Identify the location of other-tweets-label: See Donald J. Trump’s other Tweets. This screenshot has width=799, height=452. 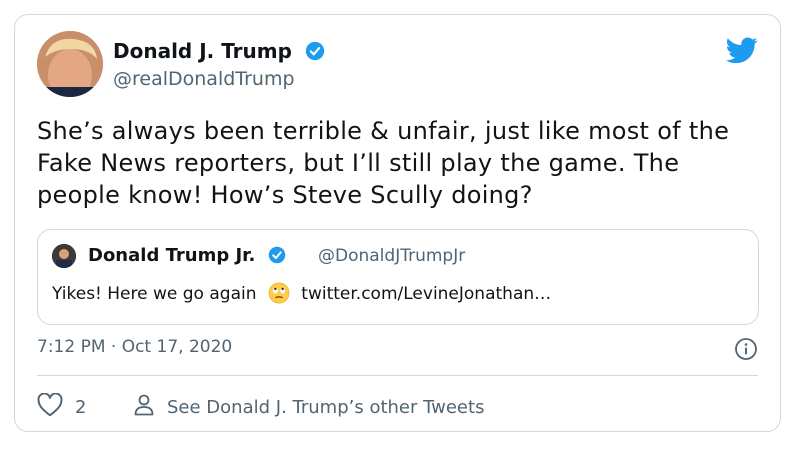
(326, 407).